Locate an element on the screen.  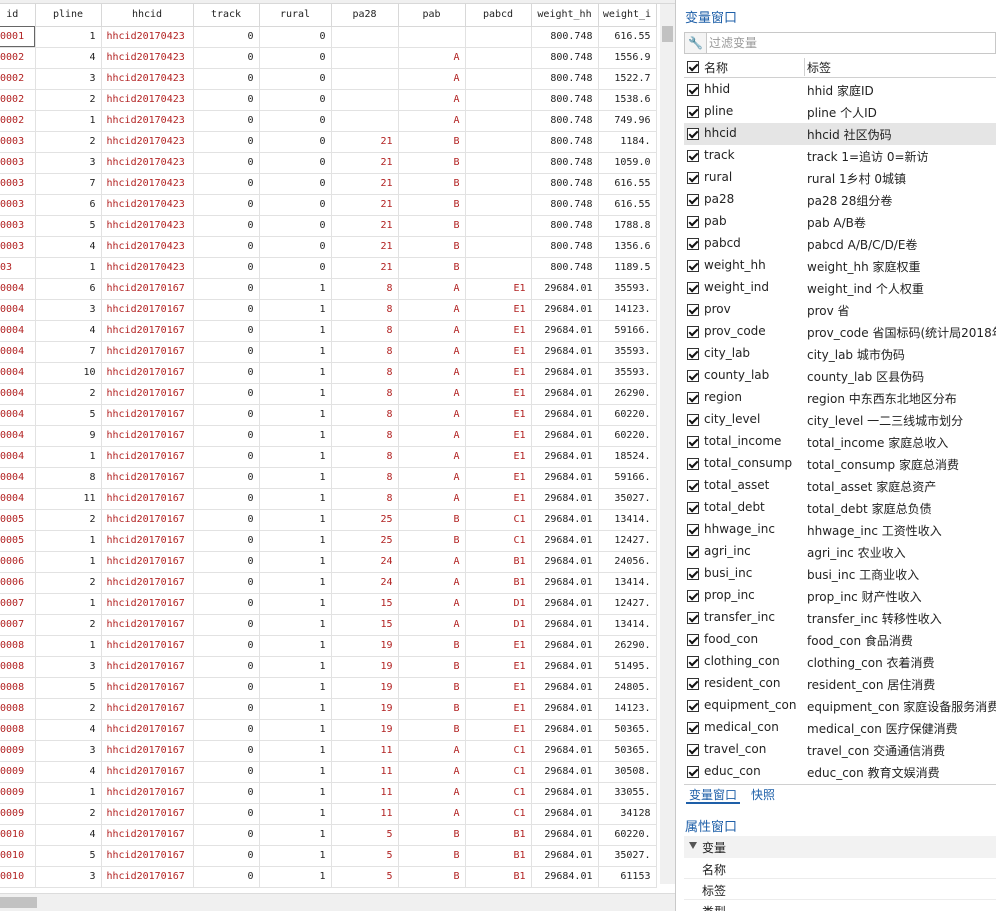
cell-pline: 2 is located at coordinates (68, 142).